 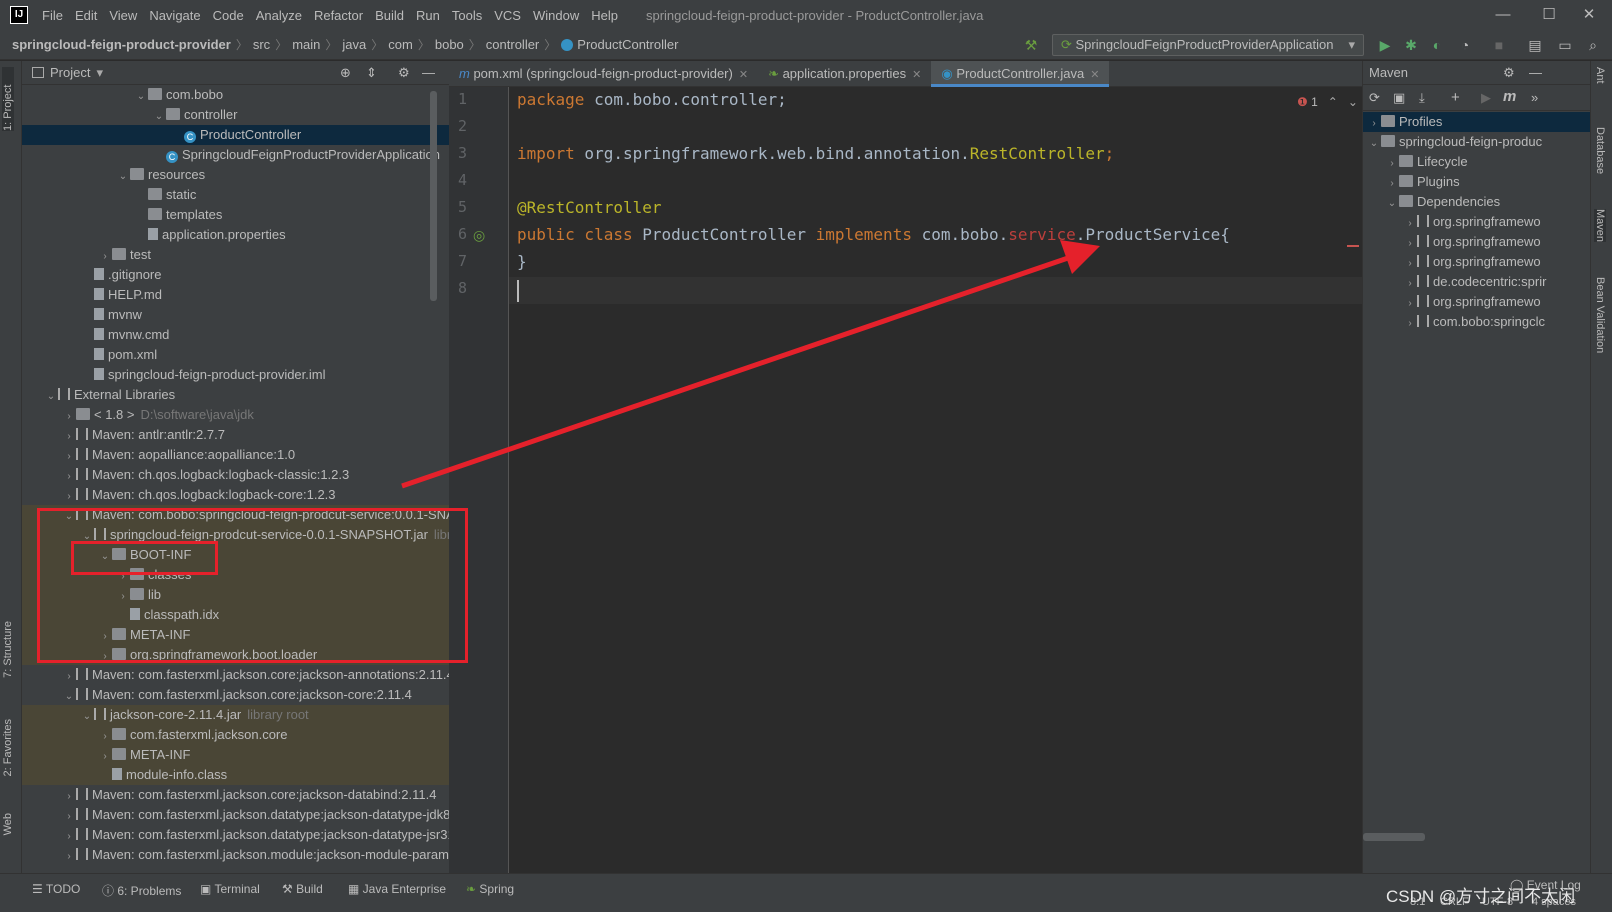 What do you see at coordinates (735, 372) in the screenshot?
I see `annotation-arrow-line` at bounding box center [735, 372].